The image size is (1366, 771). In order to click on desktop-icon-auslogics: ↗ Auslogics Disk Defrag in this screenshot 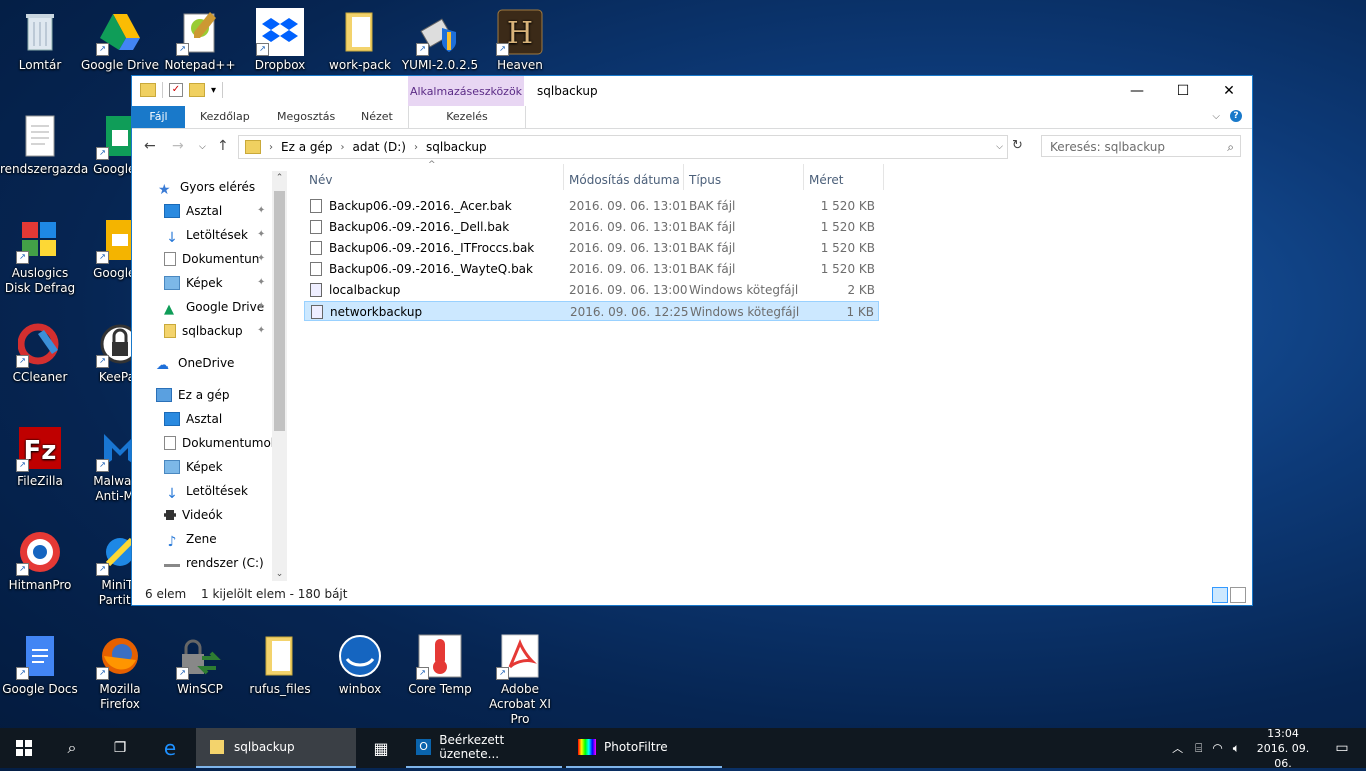, I will do `click(40, 256)`.